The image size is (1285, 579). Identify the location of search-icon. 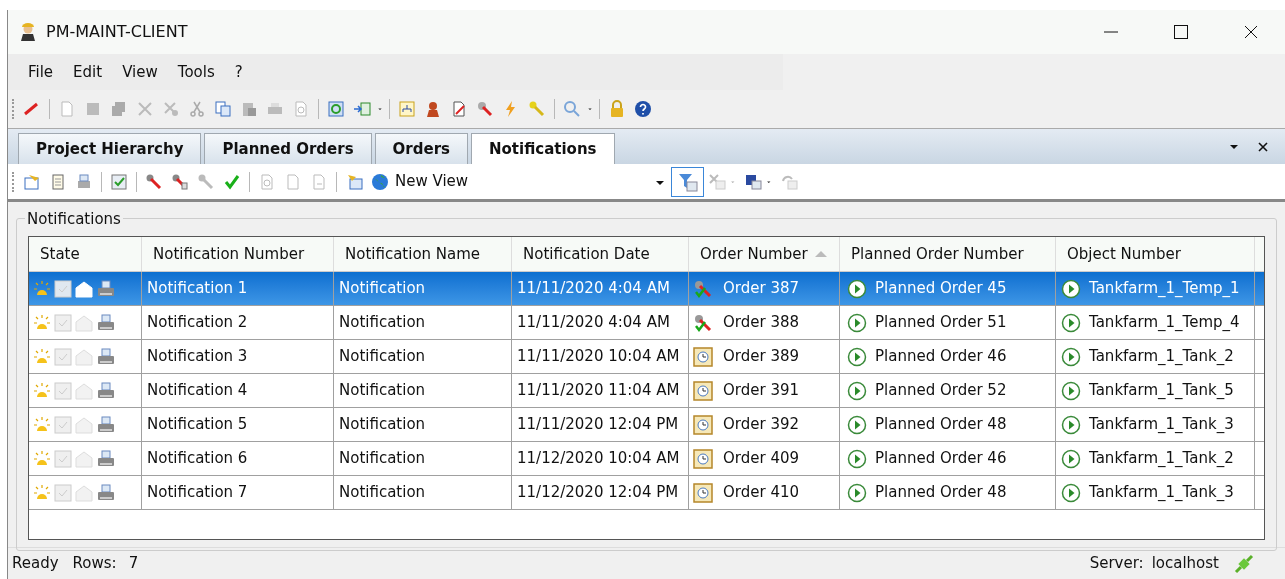
(572, 109).